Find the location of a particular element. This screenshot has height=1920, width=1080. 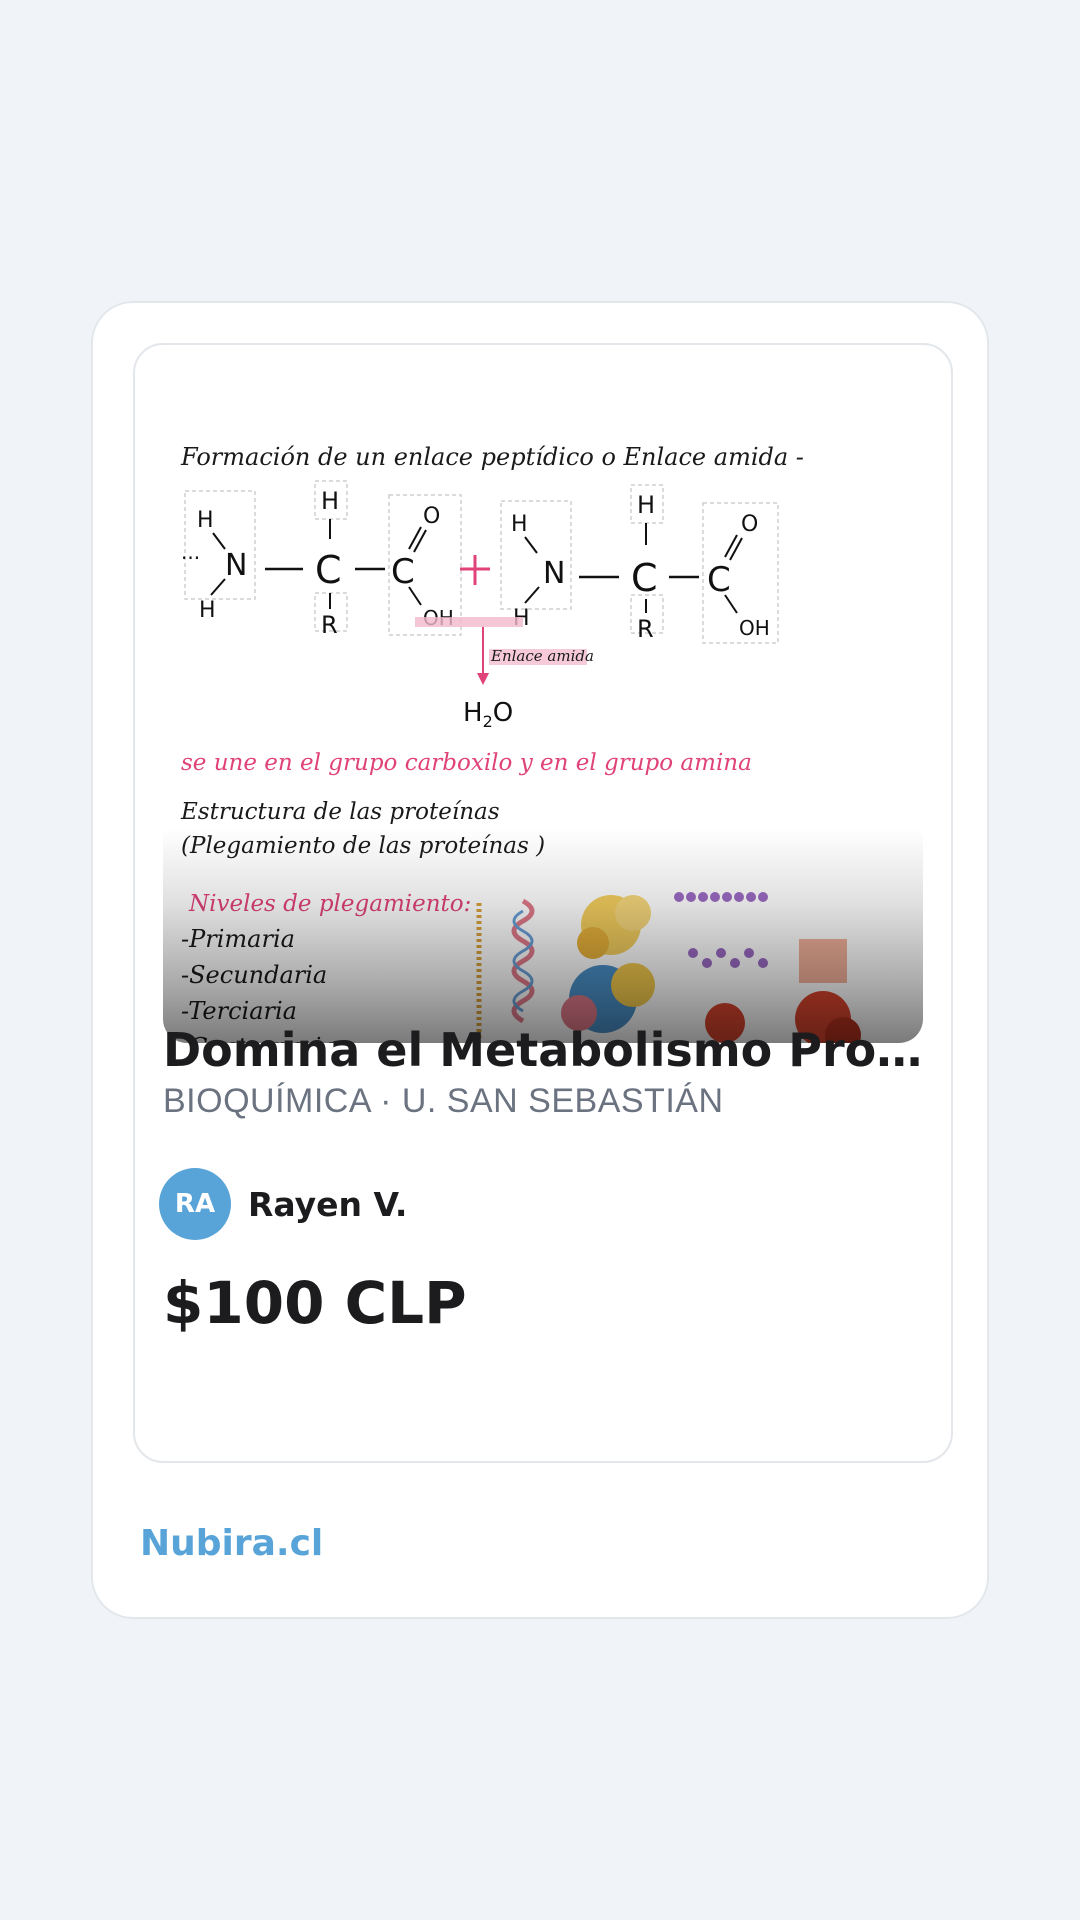

amino-acid-1: H N H ... H C R C O is located at coordinates (317, 563).